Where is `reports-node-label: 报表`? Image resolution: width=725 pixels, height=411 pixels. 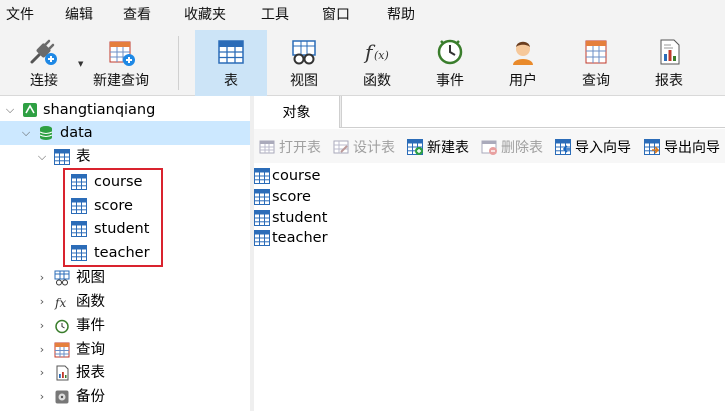
reports-node-label: 报表 is located at coordinates (90, 373).